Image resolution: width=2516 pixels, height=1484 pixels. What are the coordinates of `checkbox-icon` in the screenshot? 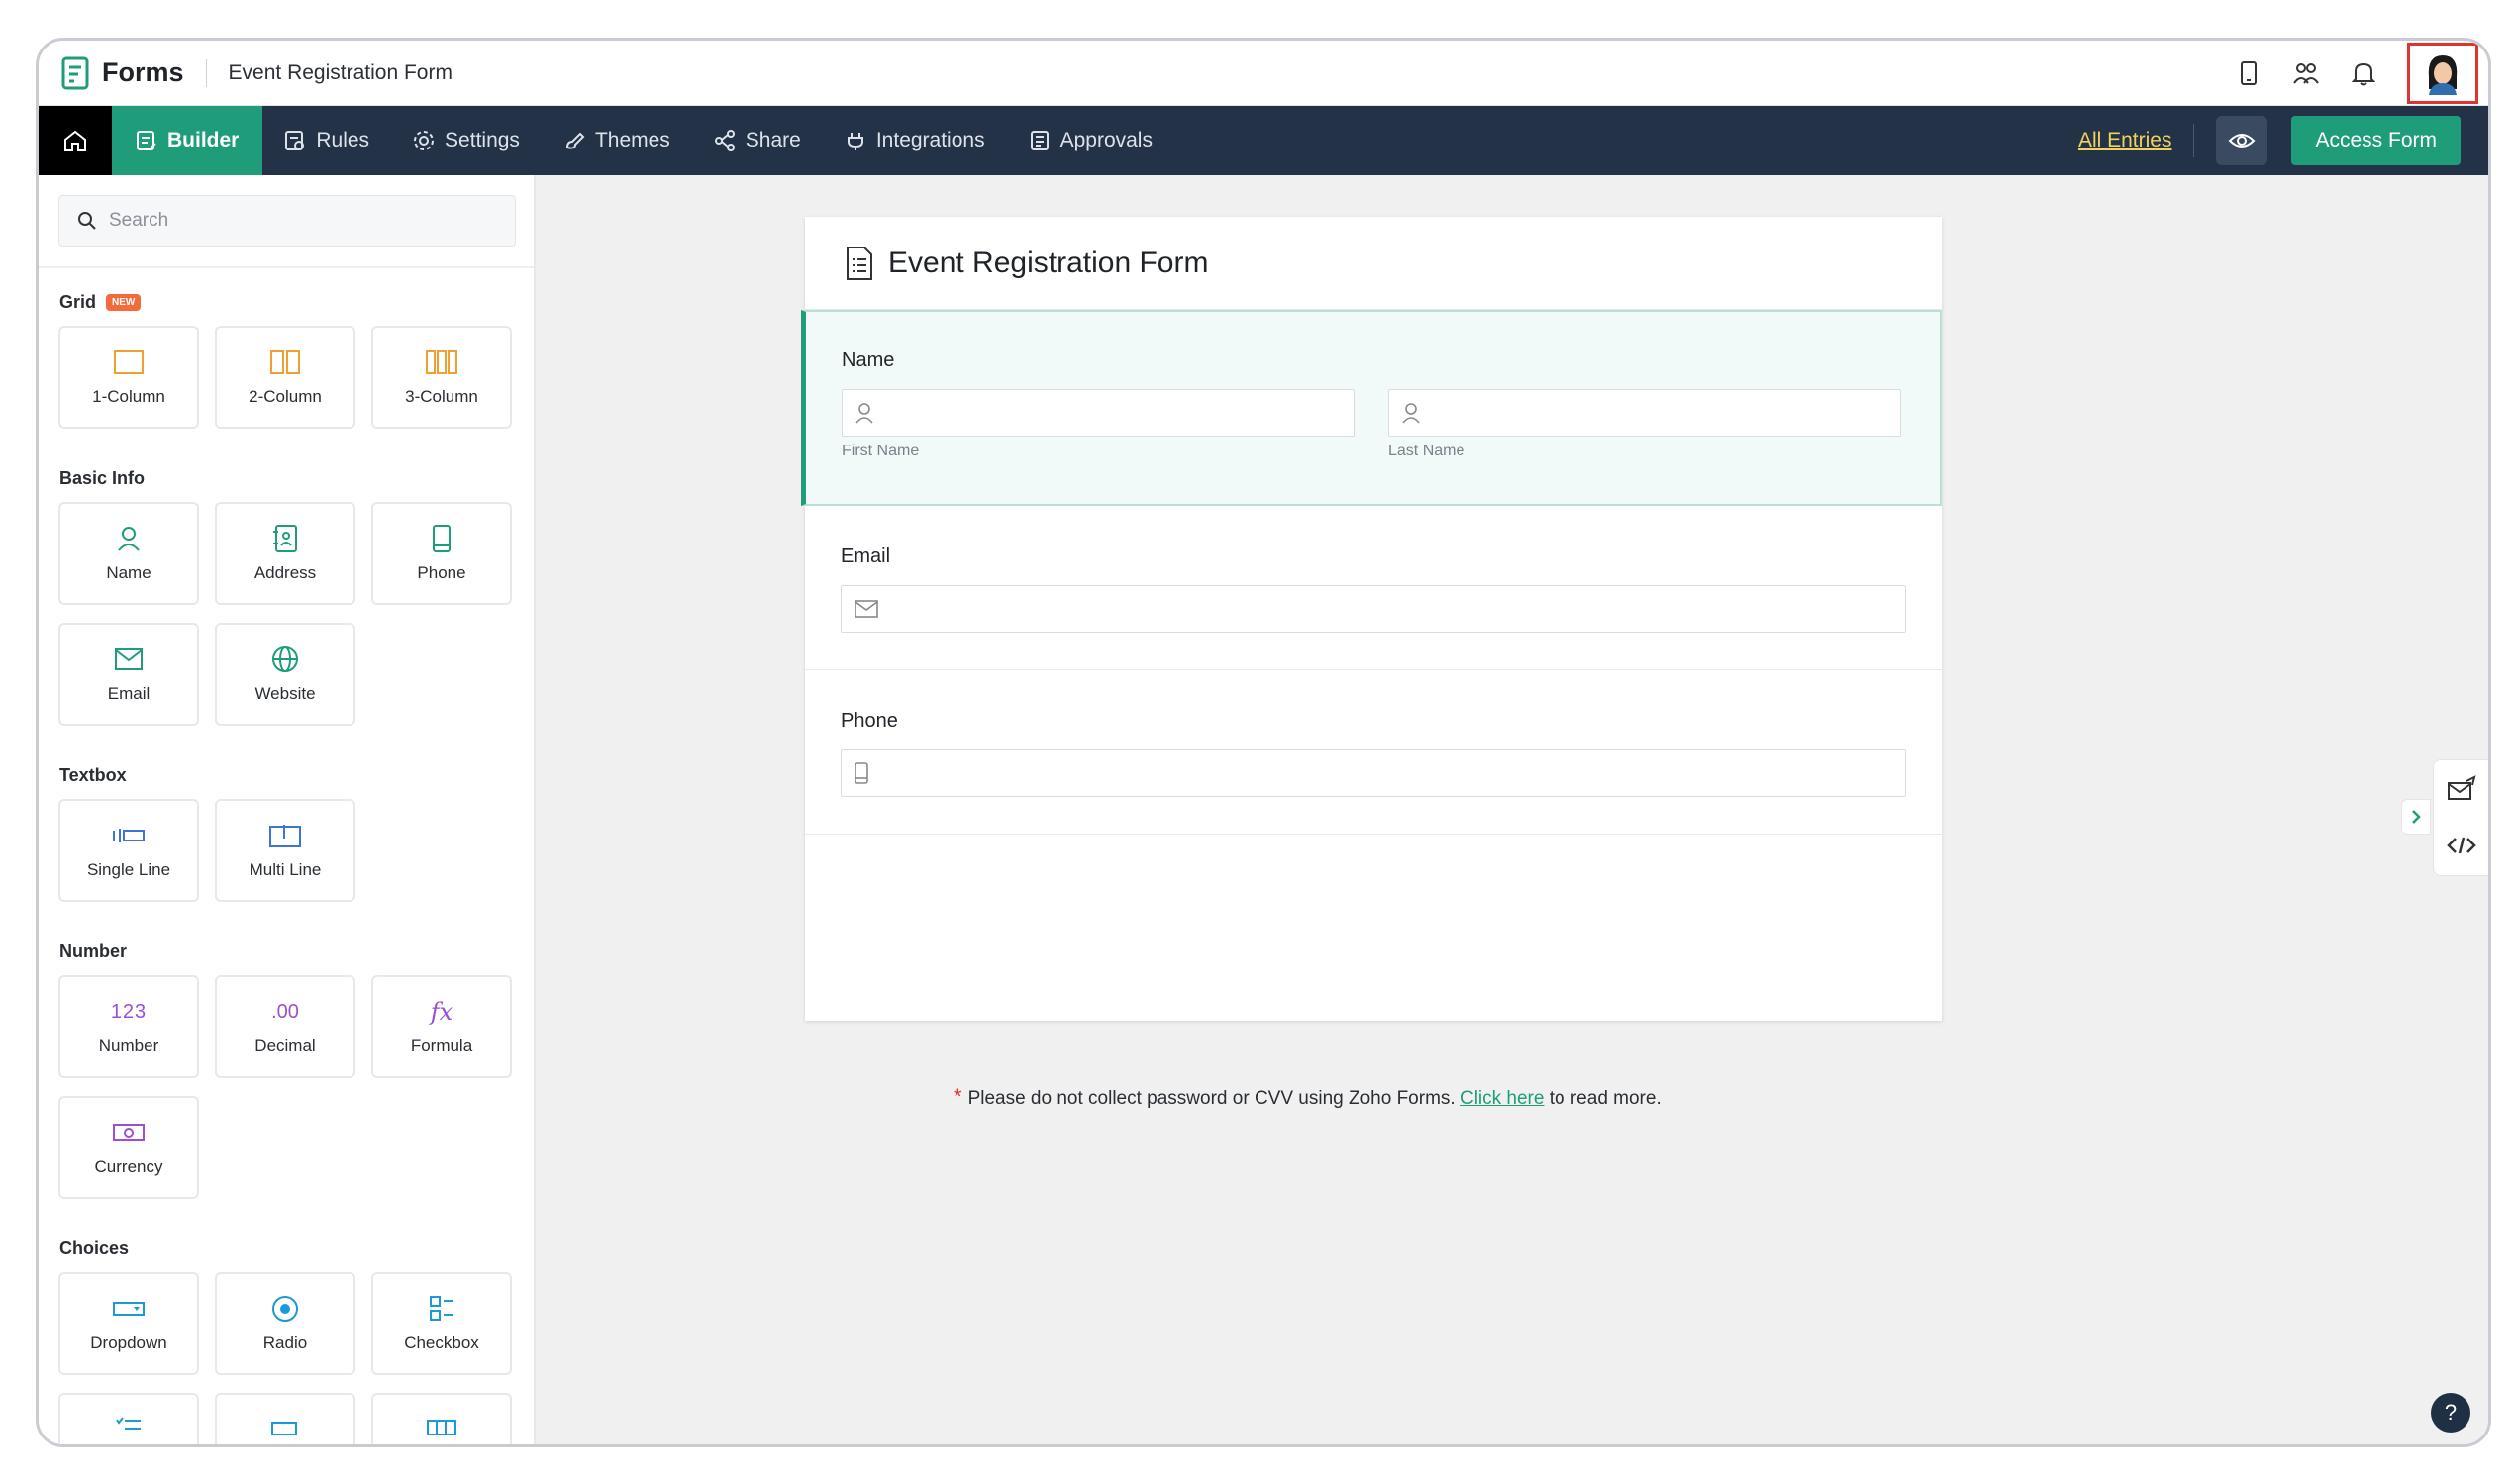 It's located at (441, 1308).